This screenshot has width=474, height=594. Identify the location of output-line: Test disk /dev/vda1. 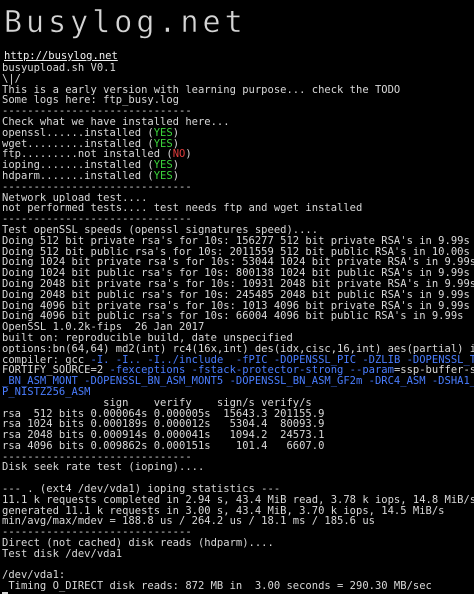
(62, 553).